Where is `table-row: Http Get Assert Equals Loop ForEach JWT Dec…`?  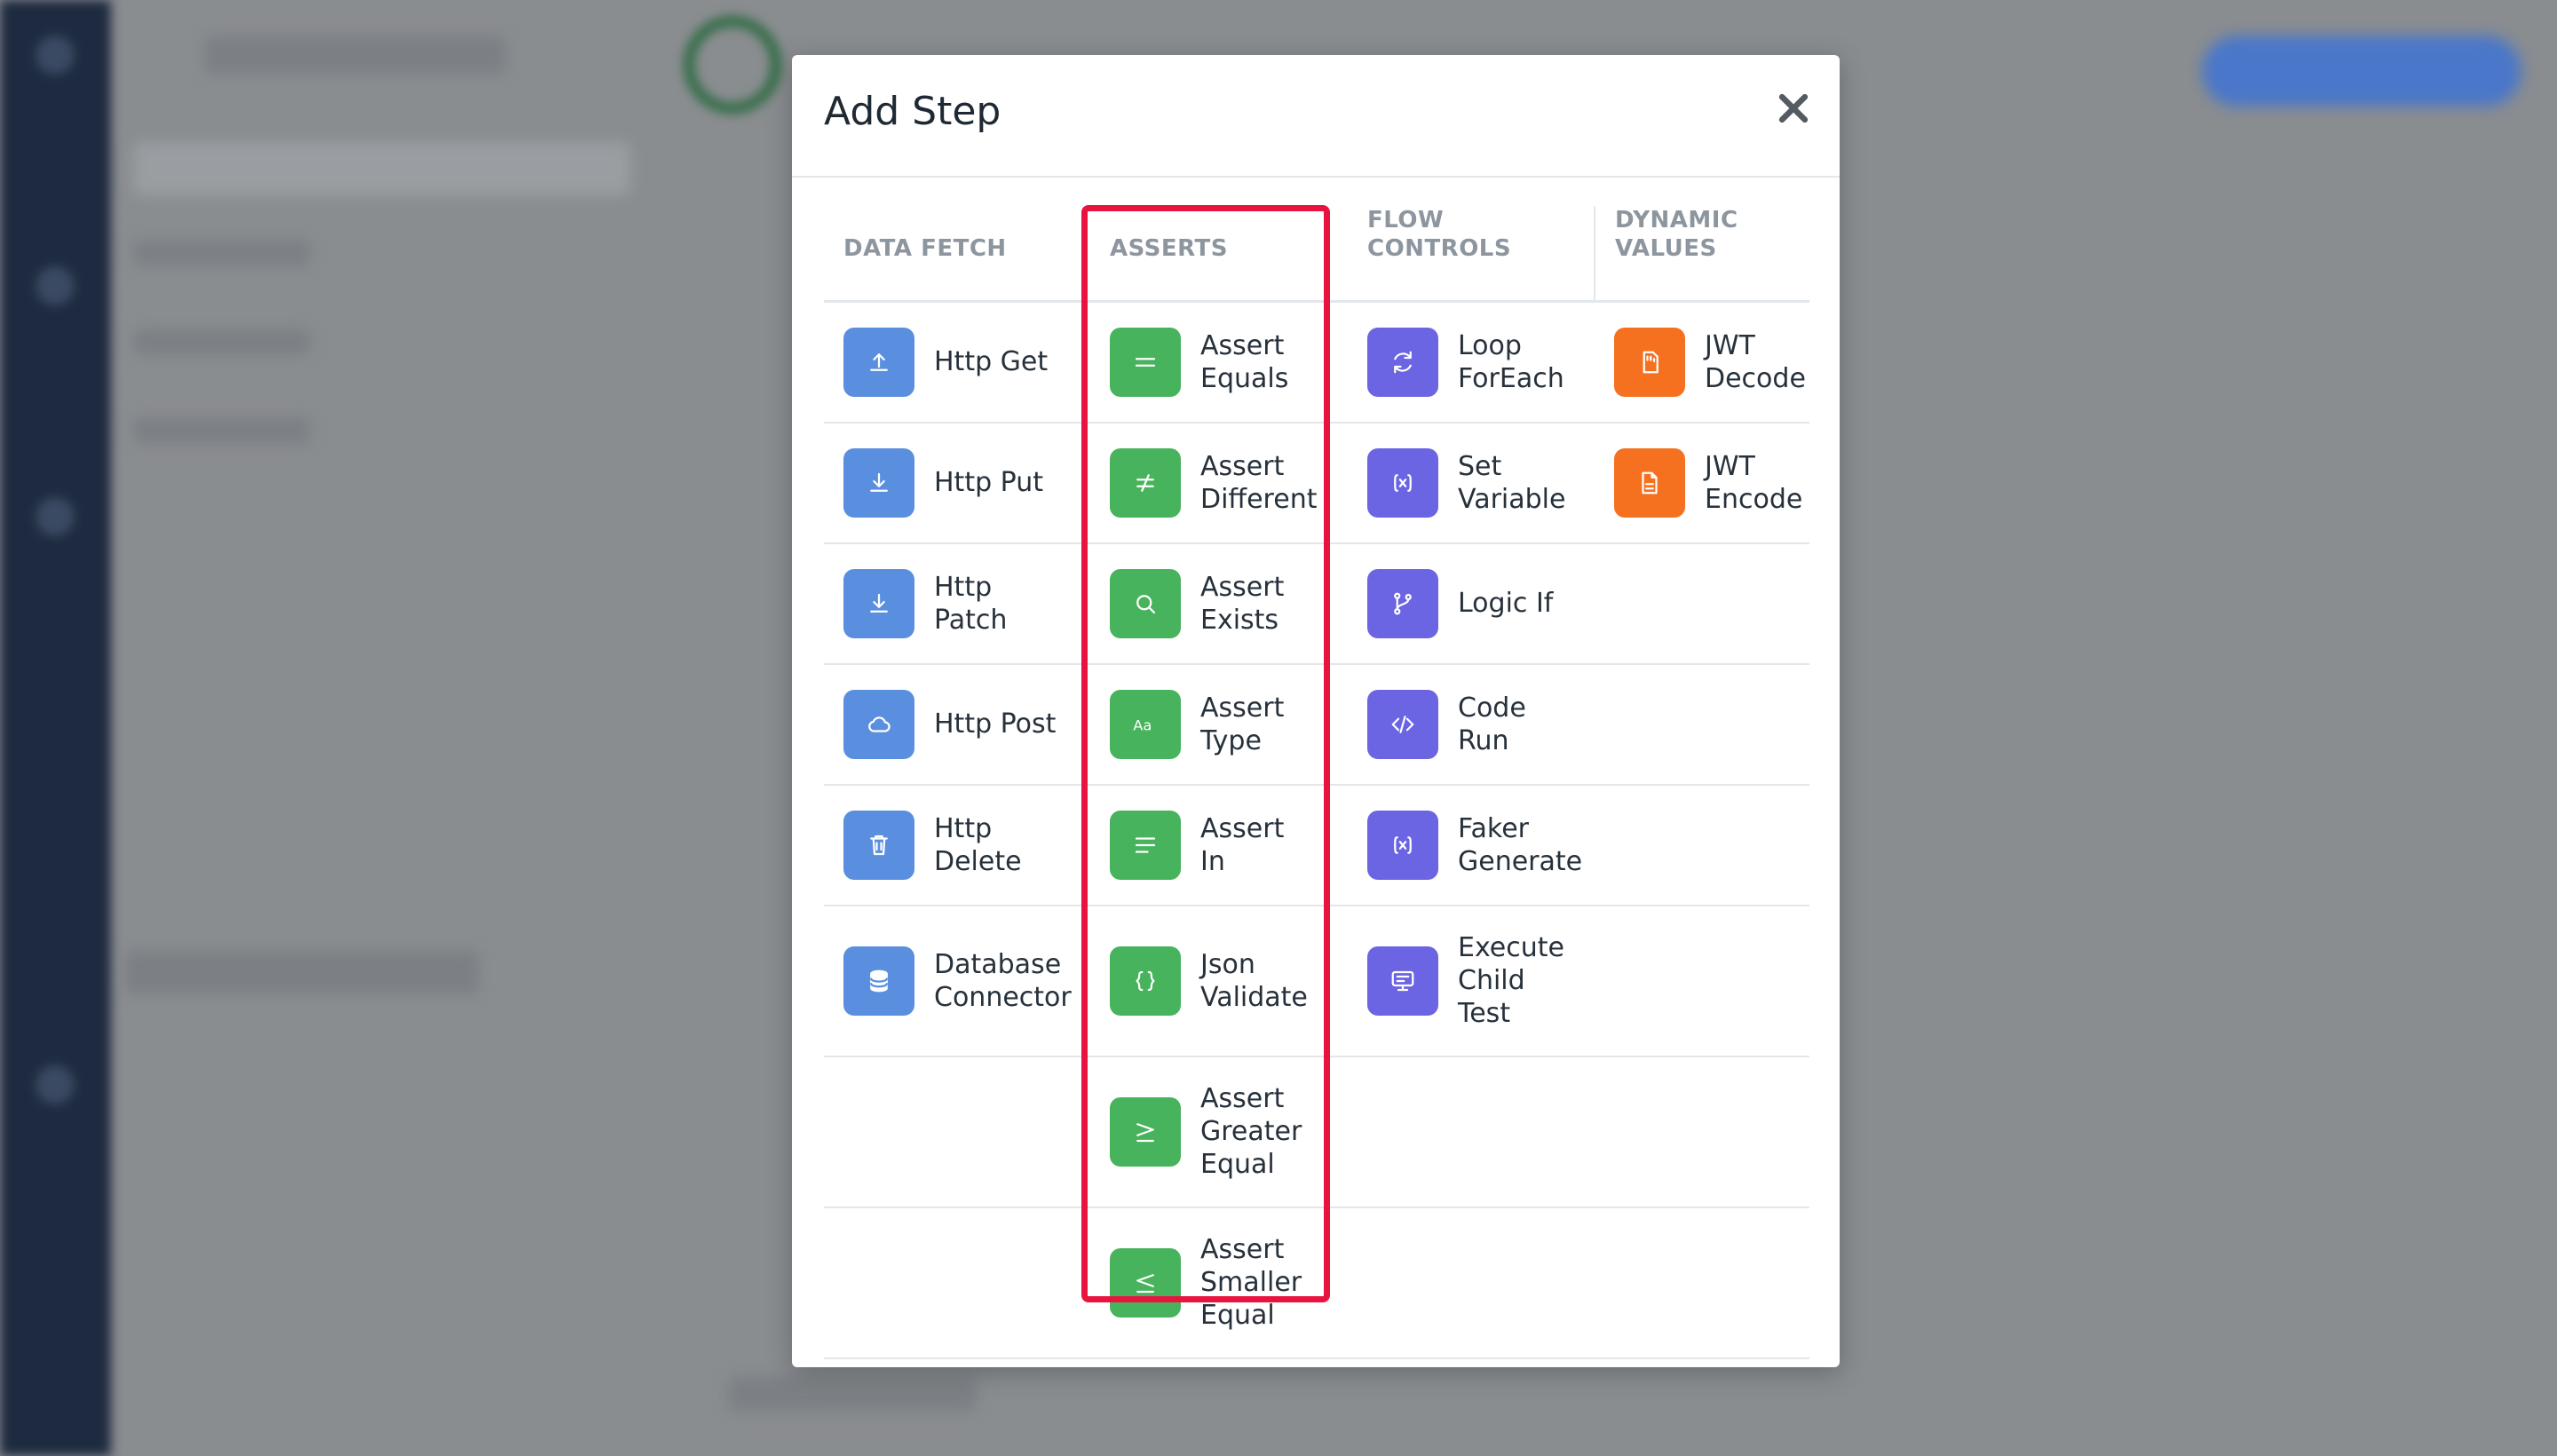
table-row: Http Get Assert Equals Loop ForEach JWT Dec… is located at coordinates (1316, 362).